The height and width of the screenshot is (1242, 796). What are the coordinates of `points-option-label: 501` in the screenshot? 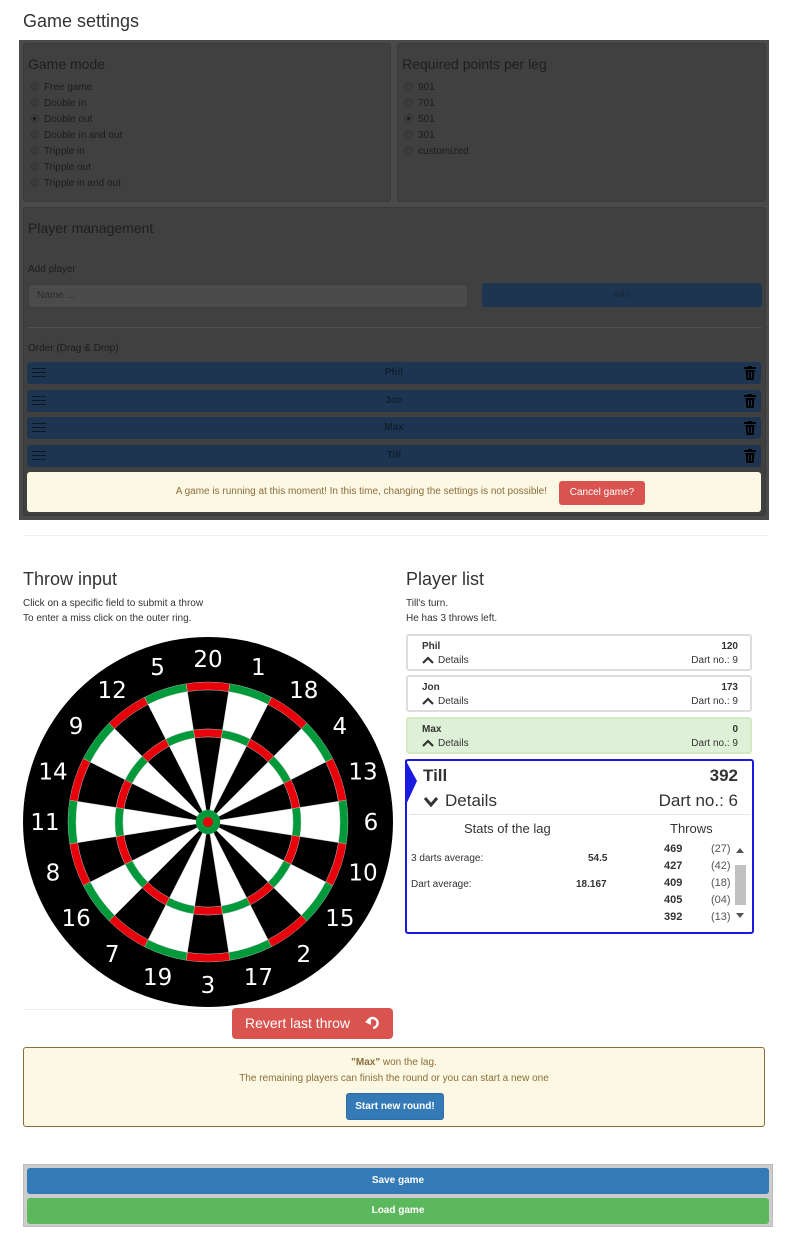 It's located at (426, 119).